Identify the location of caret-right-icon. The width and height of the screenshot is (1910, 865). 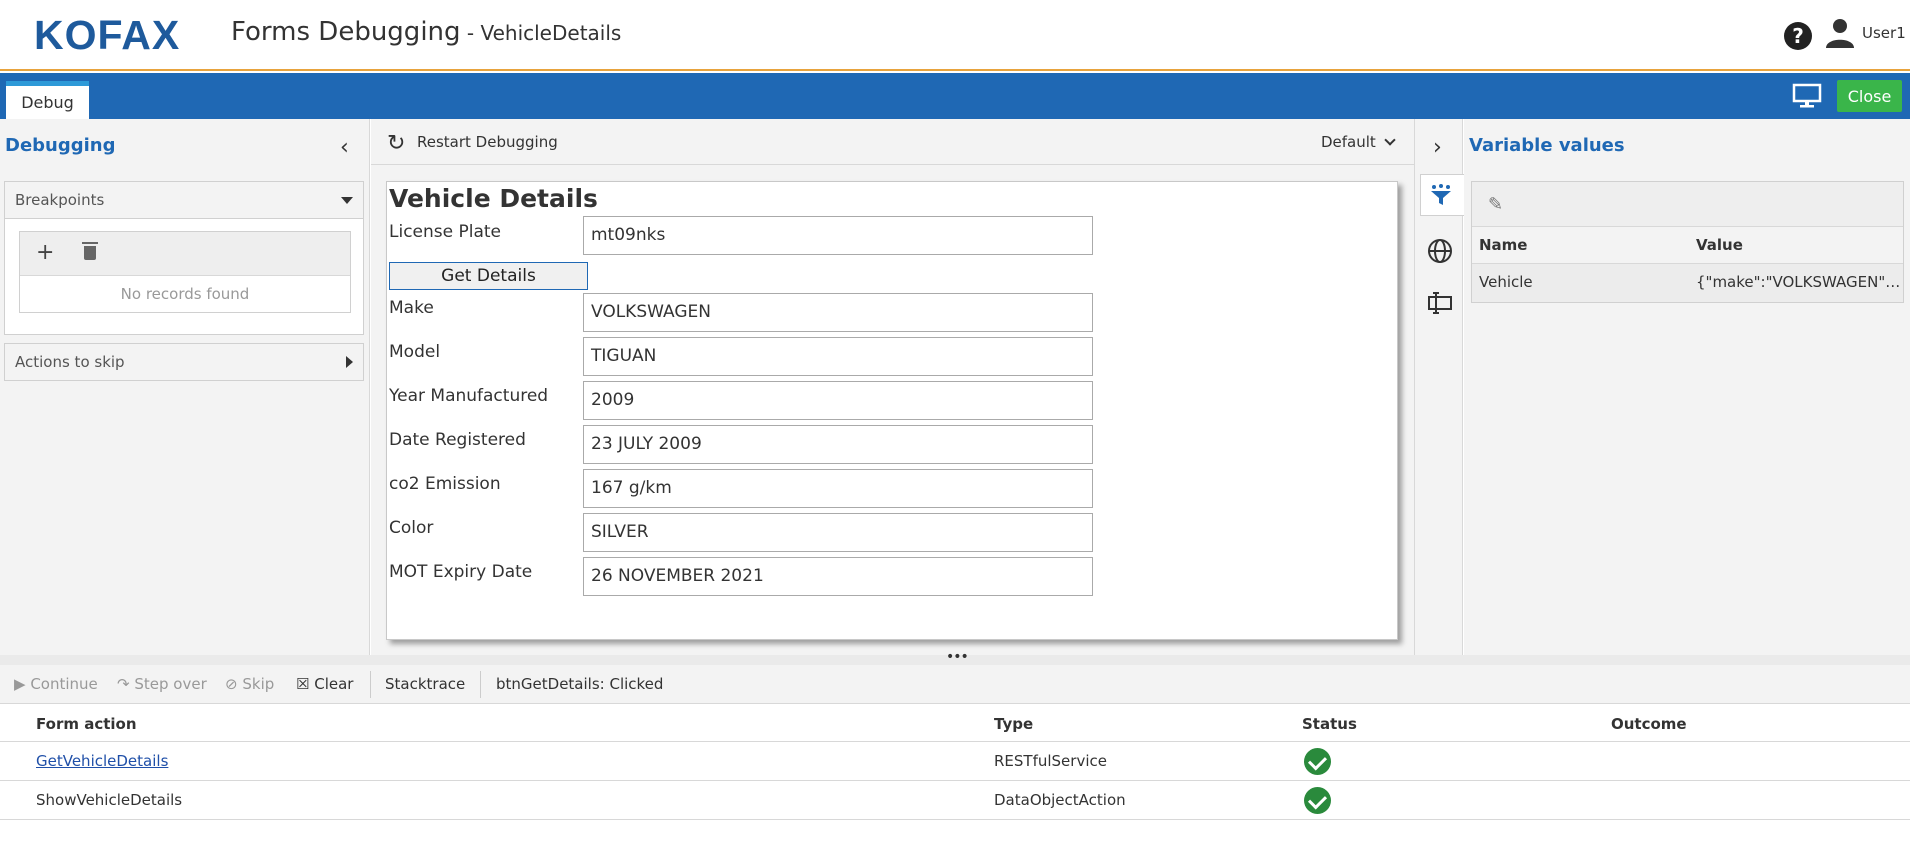
(349, 362).